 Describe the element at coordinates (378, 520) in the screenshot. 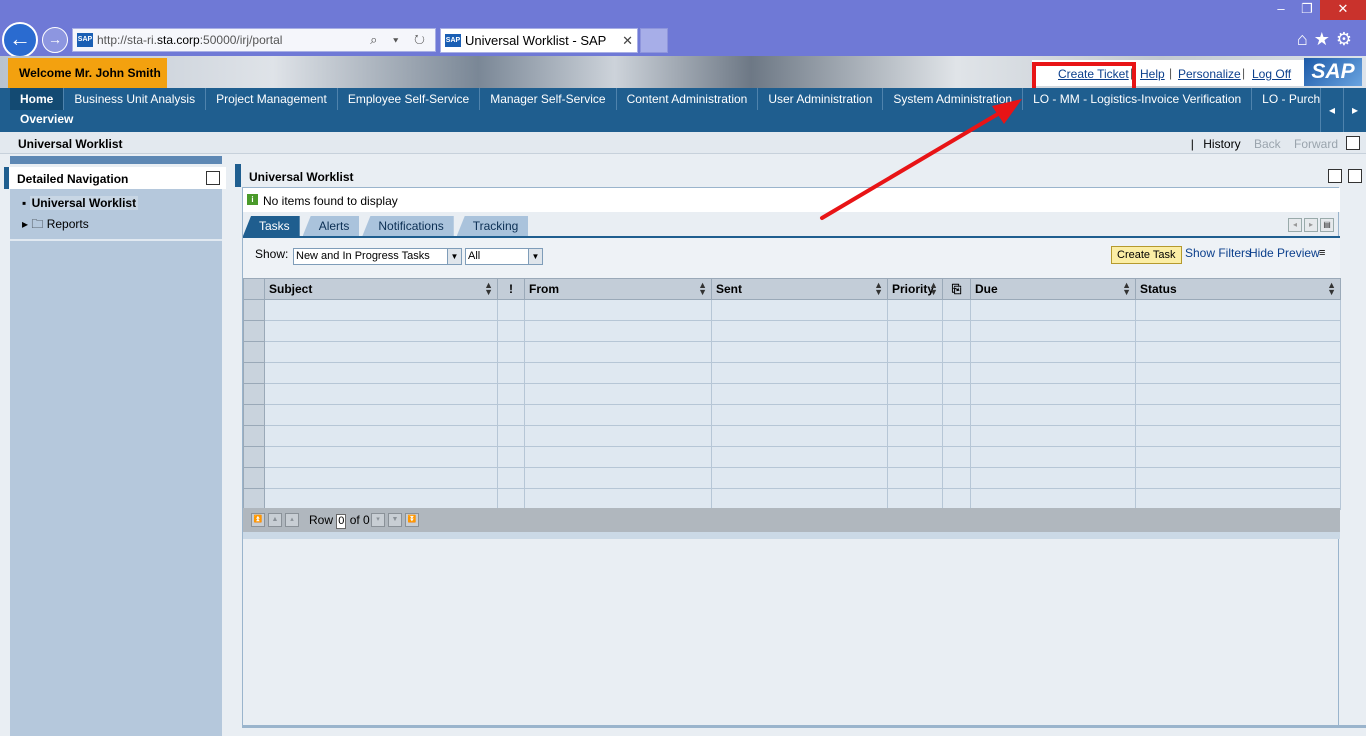

I see `next-row-icon: ▾` at that location.